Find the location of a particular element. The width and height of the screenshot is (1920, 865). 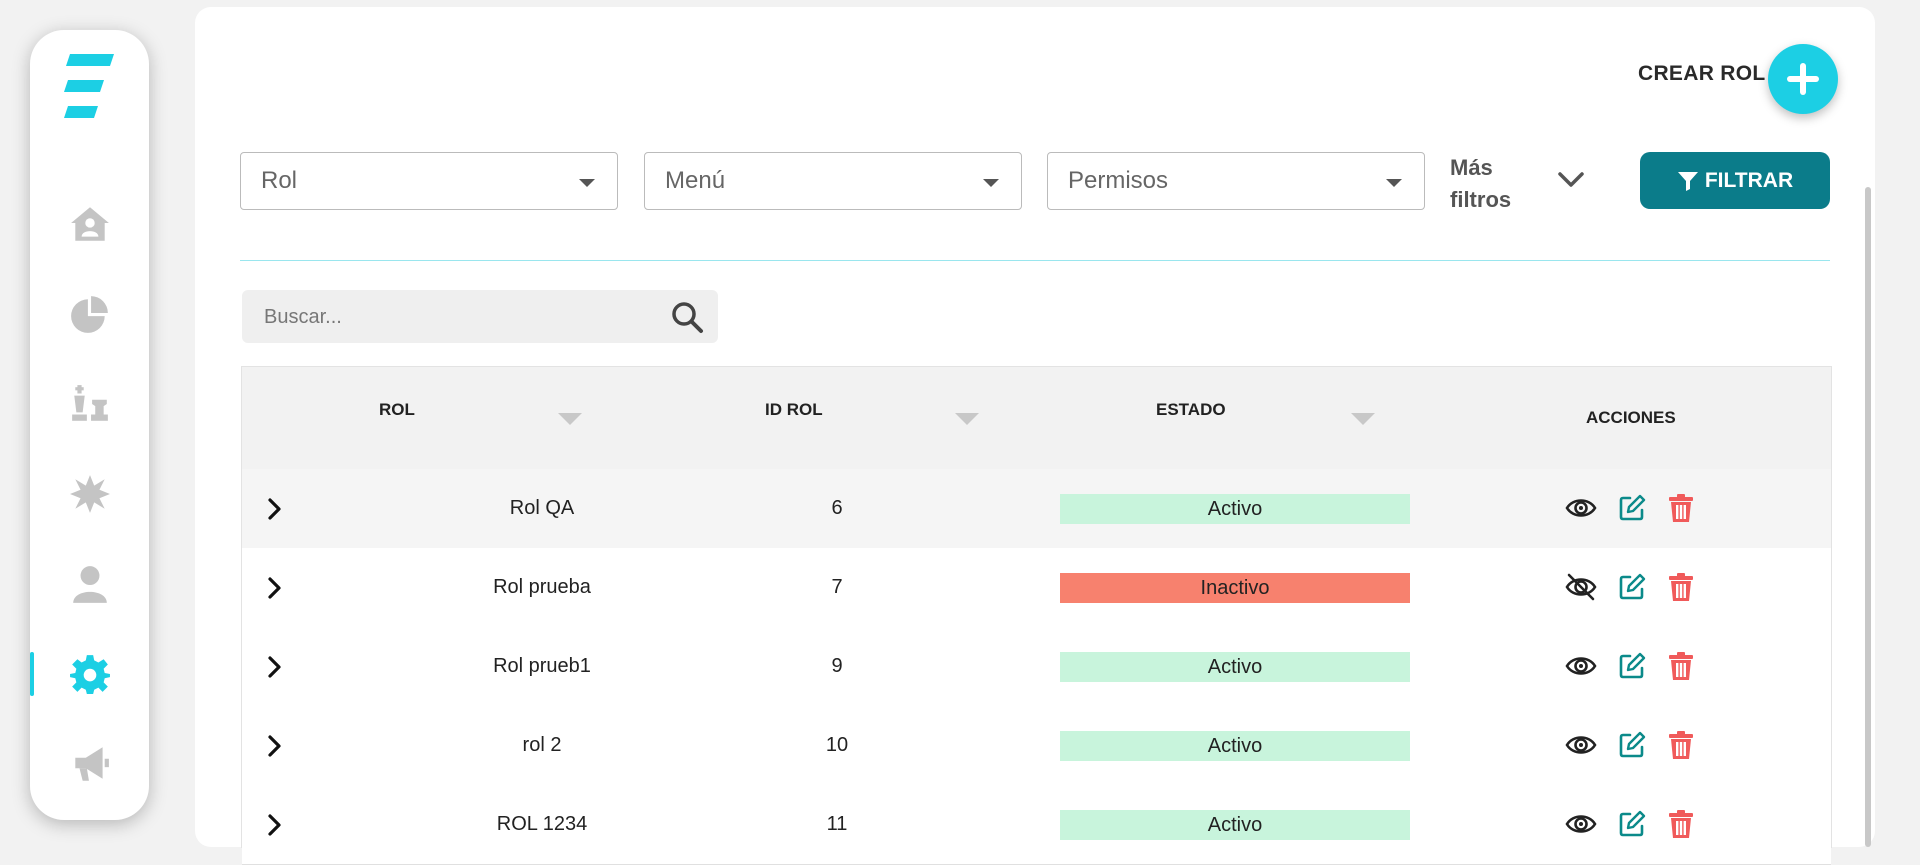

starburst-icon is located at coordinates (89, 494).